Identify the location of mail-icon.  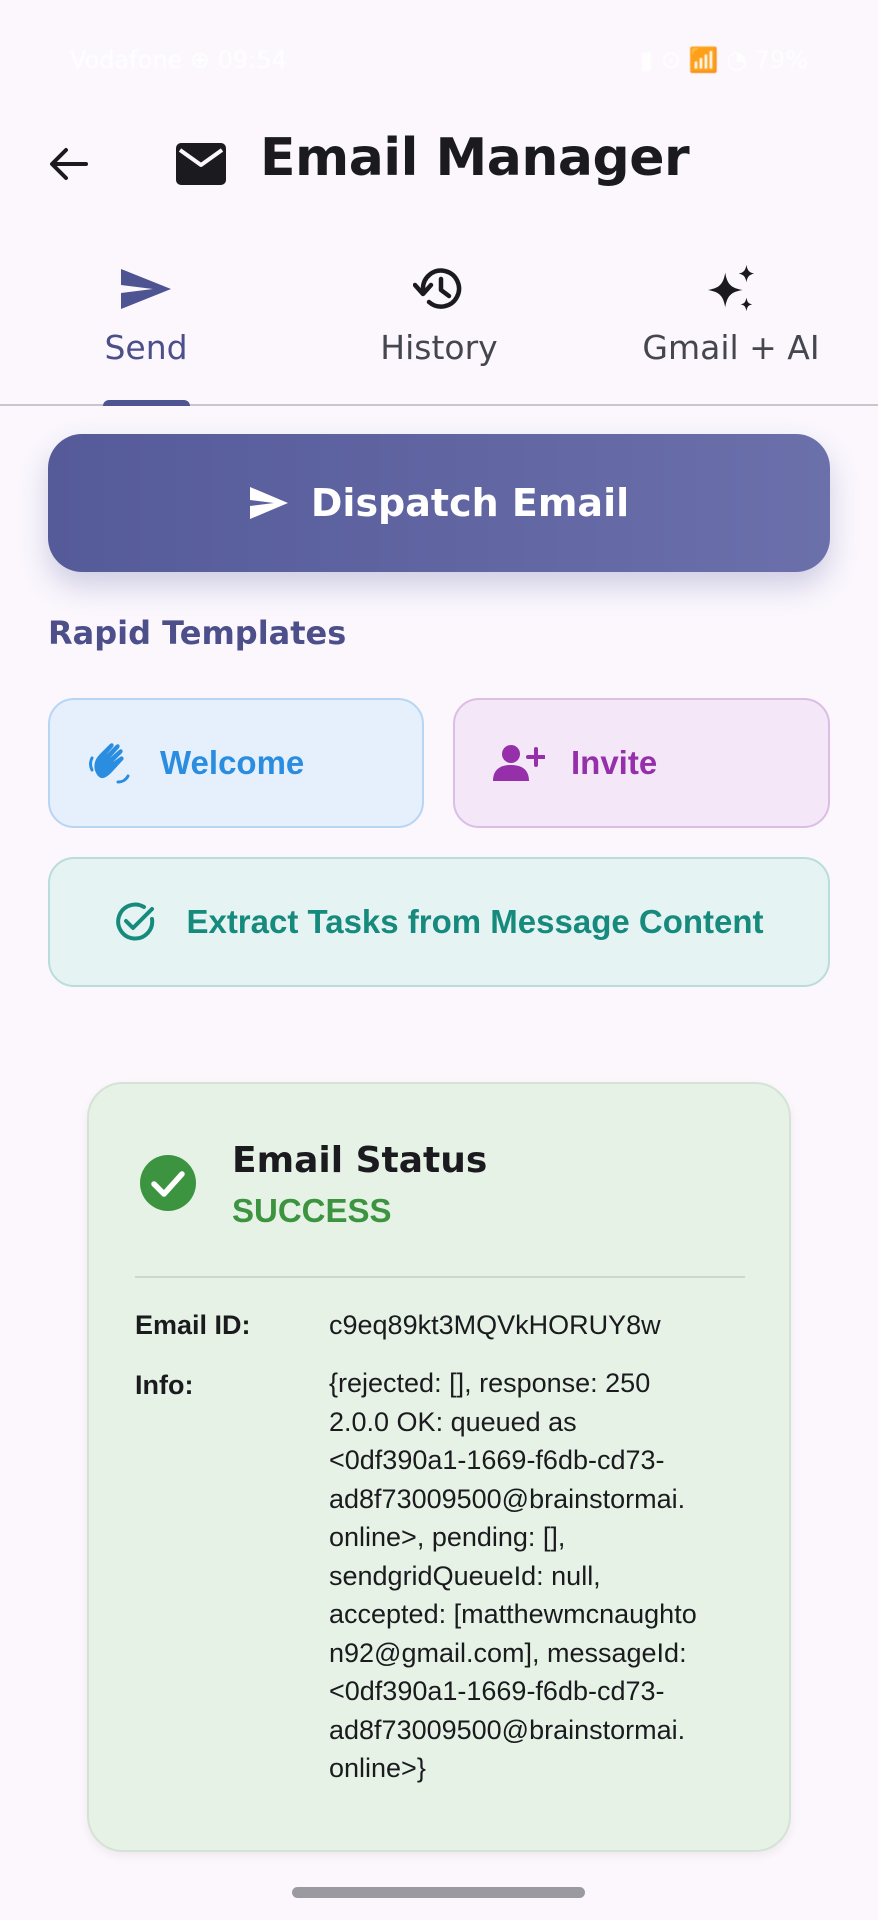
(201, 164).